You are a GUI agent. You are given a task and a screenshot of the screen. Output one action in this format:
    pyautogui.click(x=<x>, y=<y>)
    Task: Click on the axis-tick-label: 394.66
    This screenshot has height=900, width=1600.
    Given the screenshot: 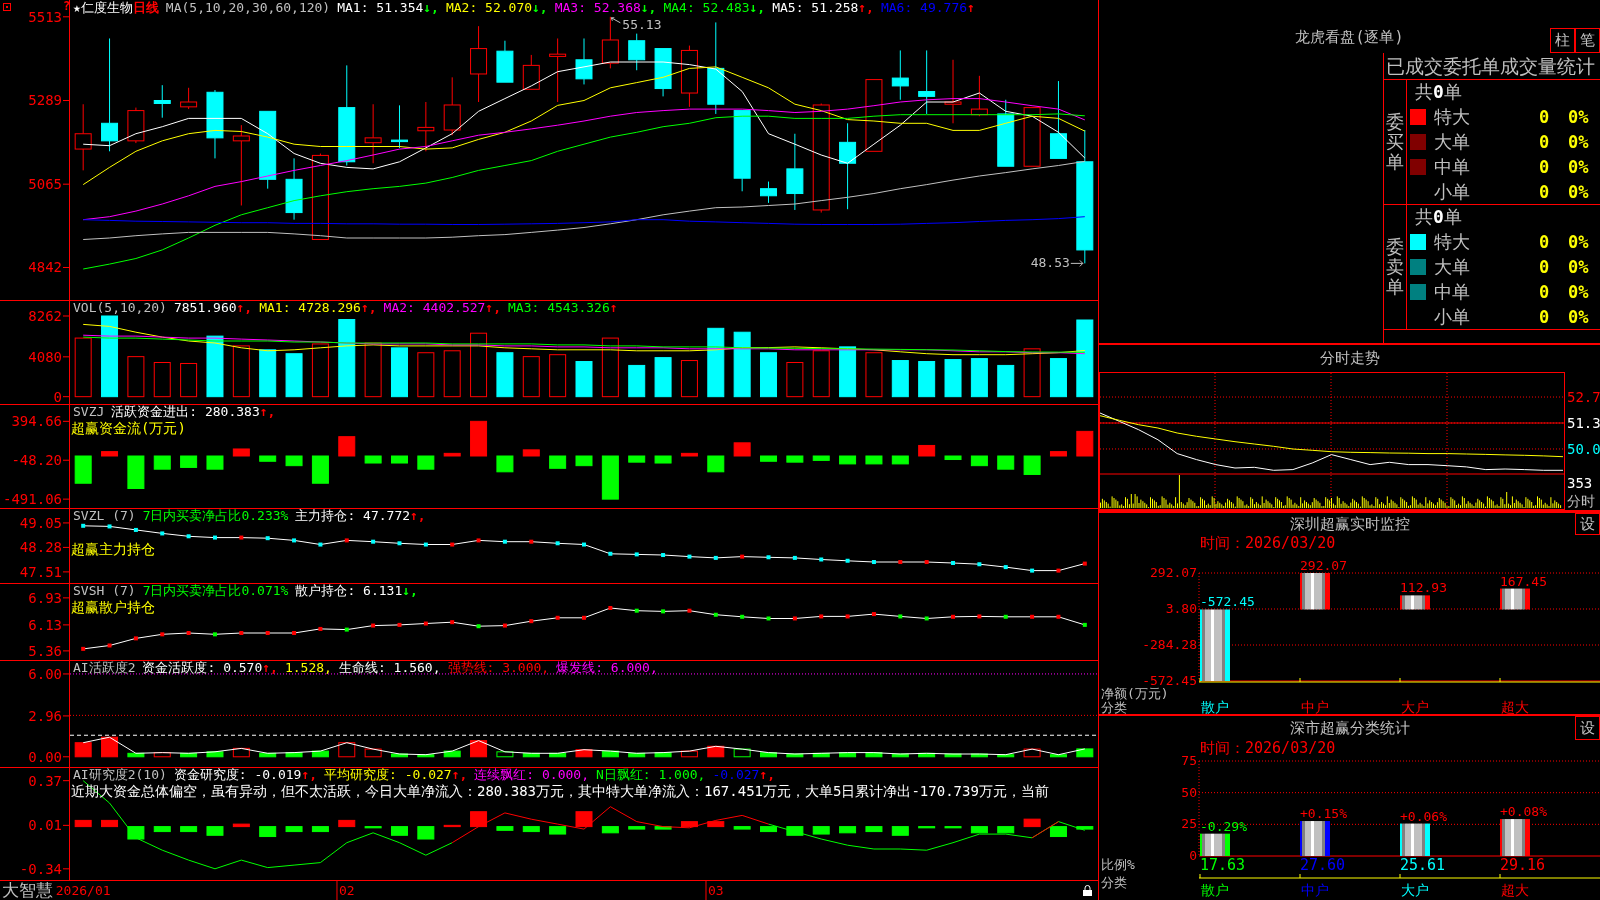 What is the action you would take?
    pyautogui.click(x=36, y=421)
    